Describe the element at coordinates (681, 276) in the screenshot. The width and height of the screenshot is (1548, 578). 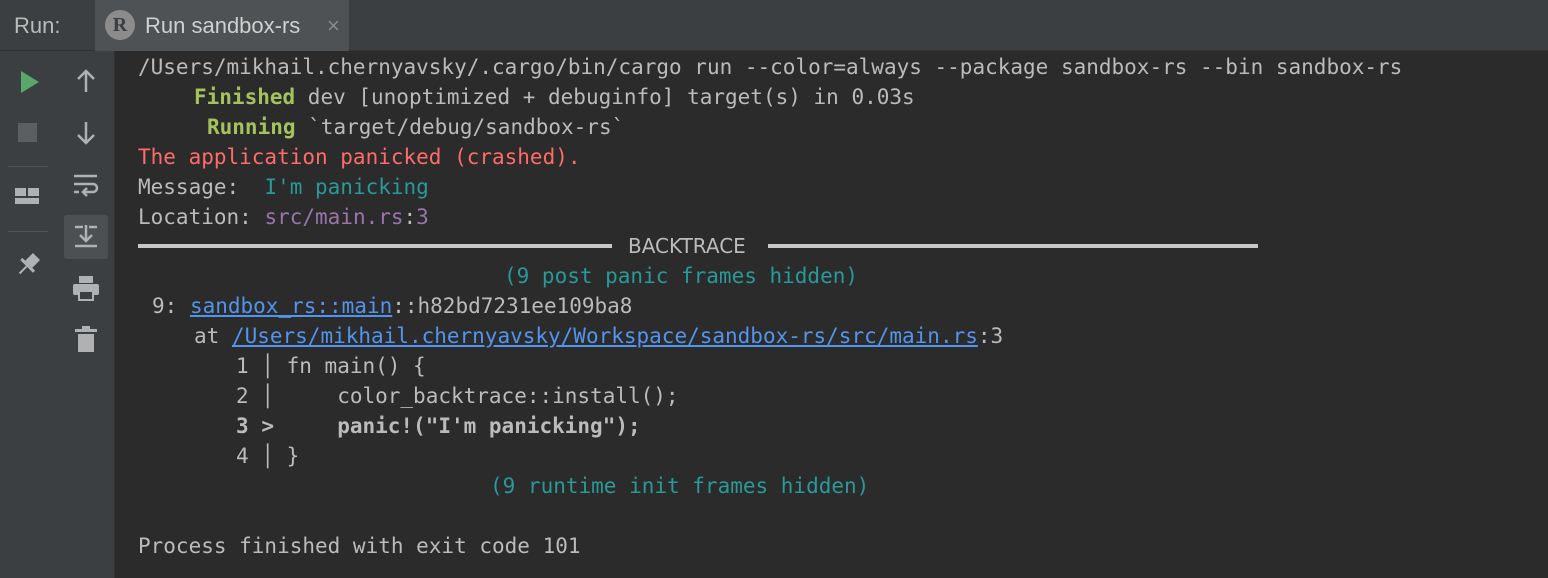
I see `post-panic-frames-hidden: (9 post panic frames hidden)` at that location.